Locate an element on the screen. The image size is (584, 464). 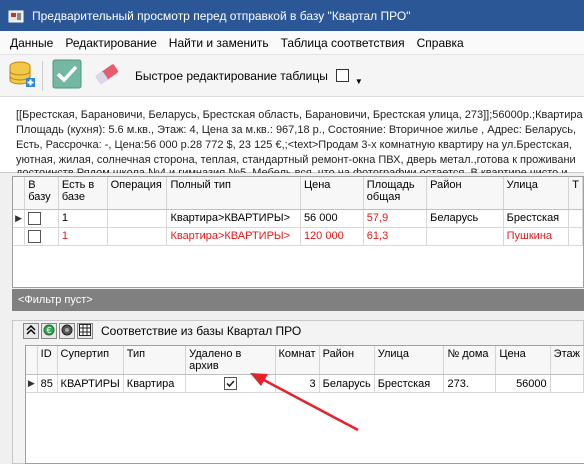
col-header-rooms: Комнат is located at coordinates (297, 360).